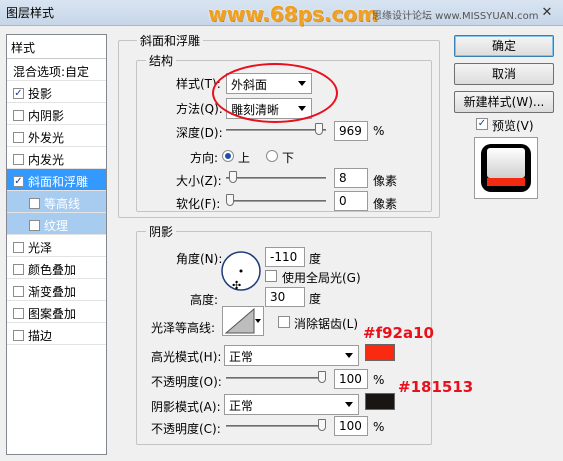 The width and height of the screenshot is (563, 461). What do you see at coordinates (239, 320) in the screenshot?
I see `contour-preview-icon` at bounding box center [239, 320].